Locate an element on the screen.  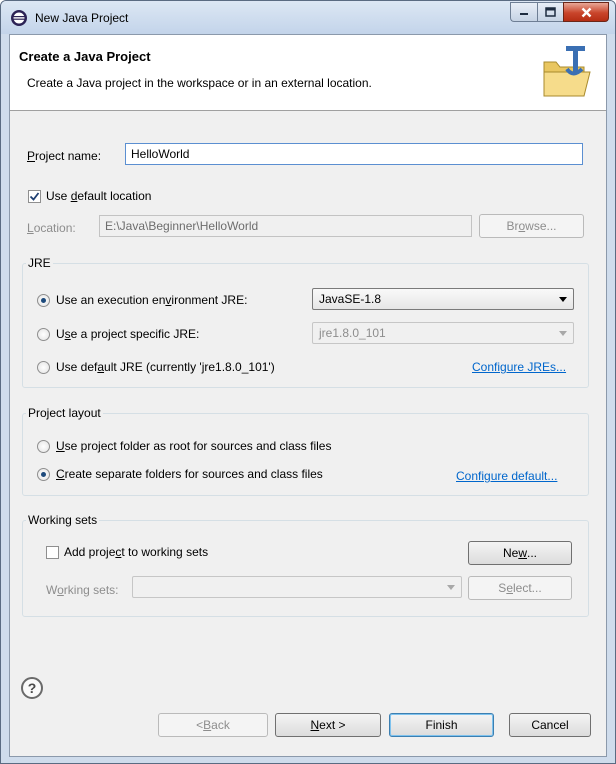
eclipse-icon is located at coordinates (19, 18).